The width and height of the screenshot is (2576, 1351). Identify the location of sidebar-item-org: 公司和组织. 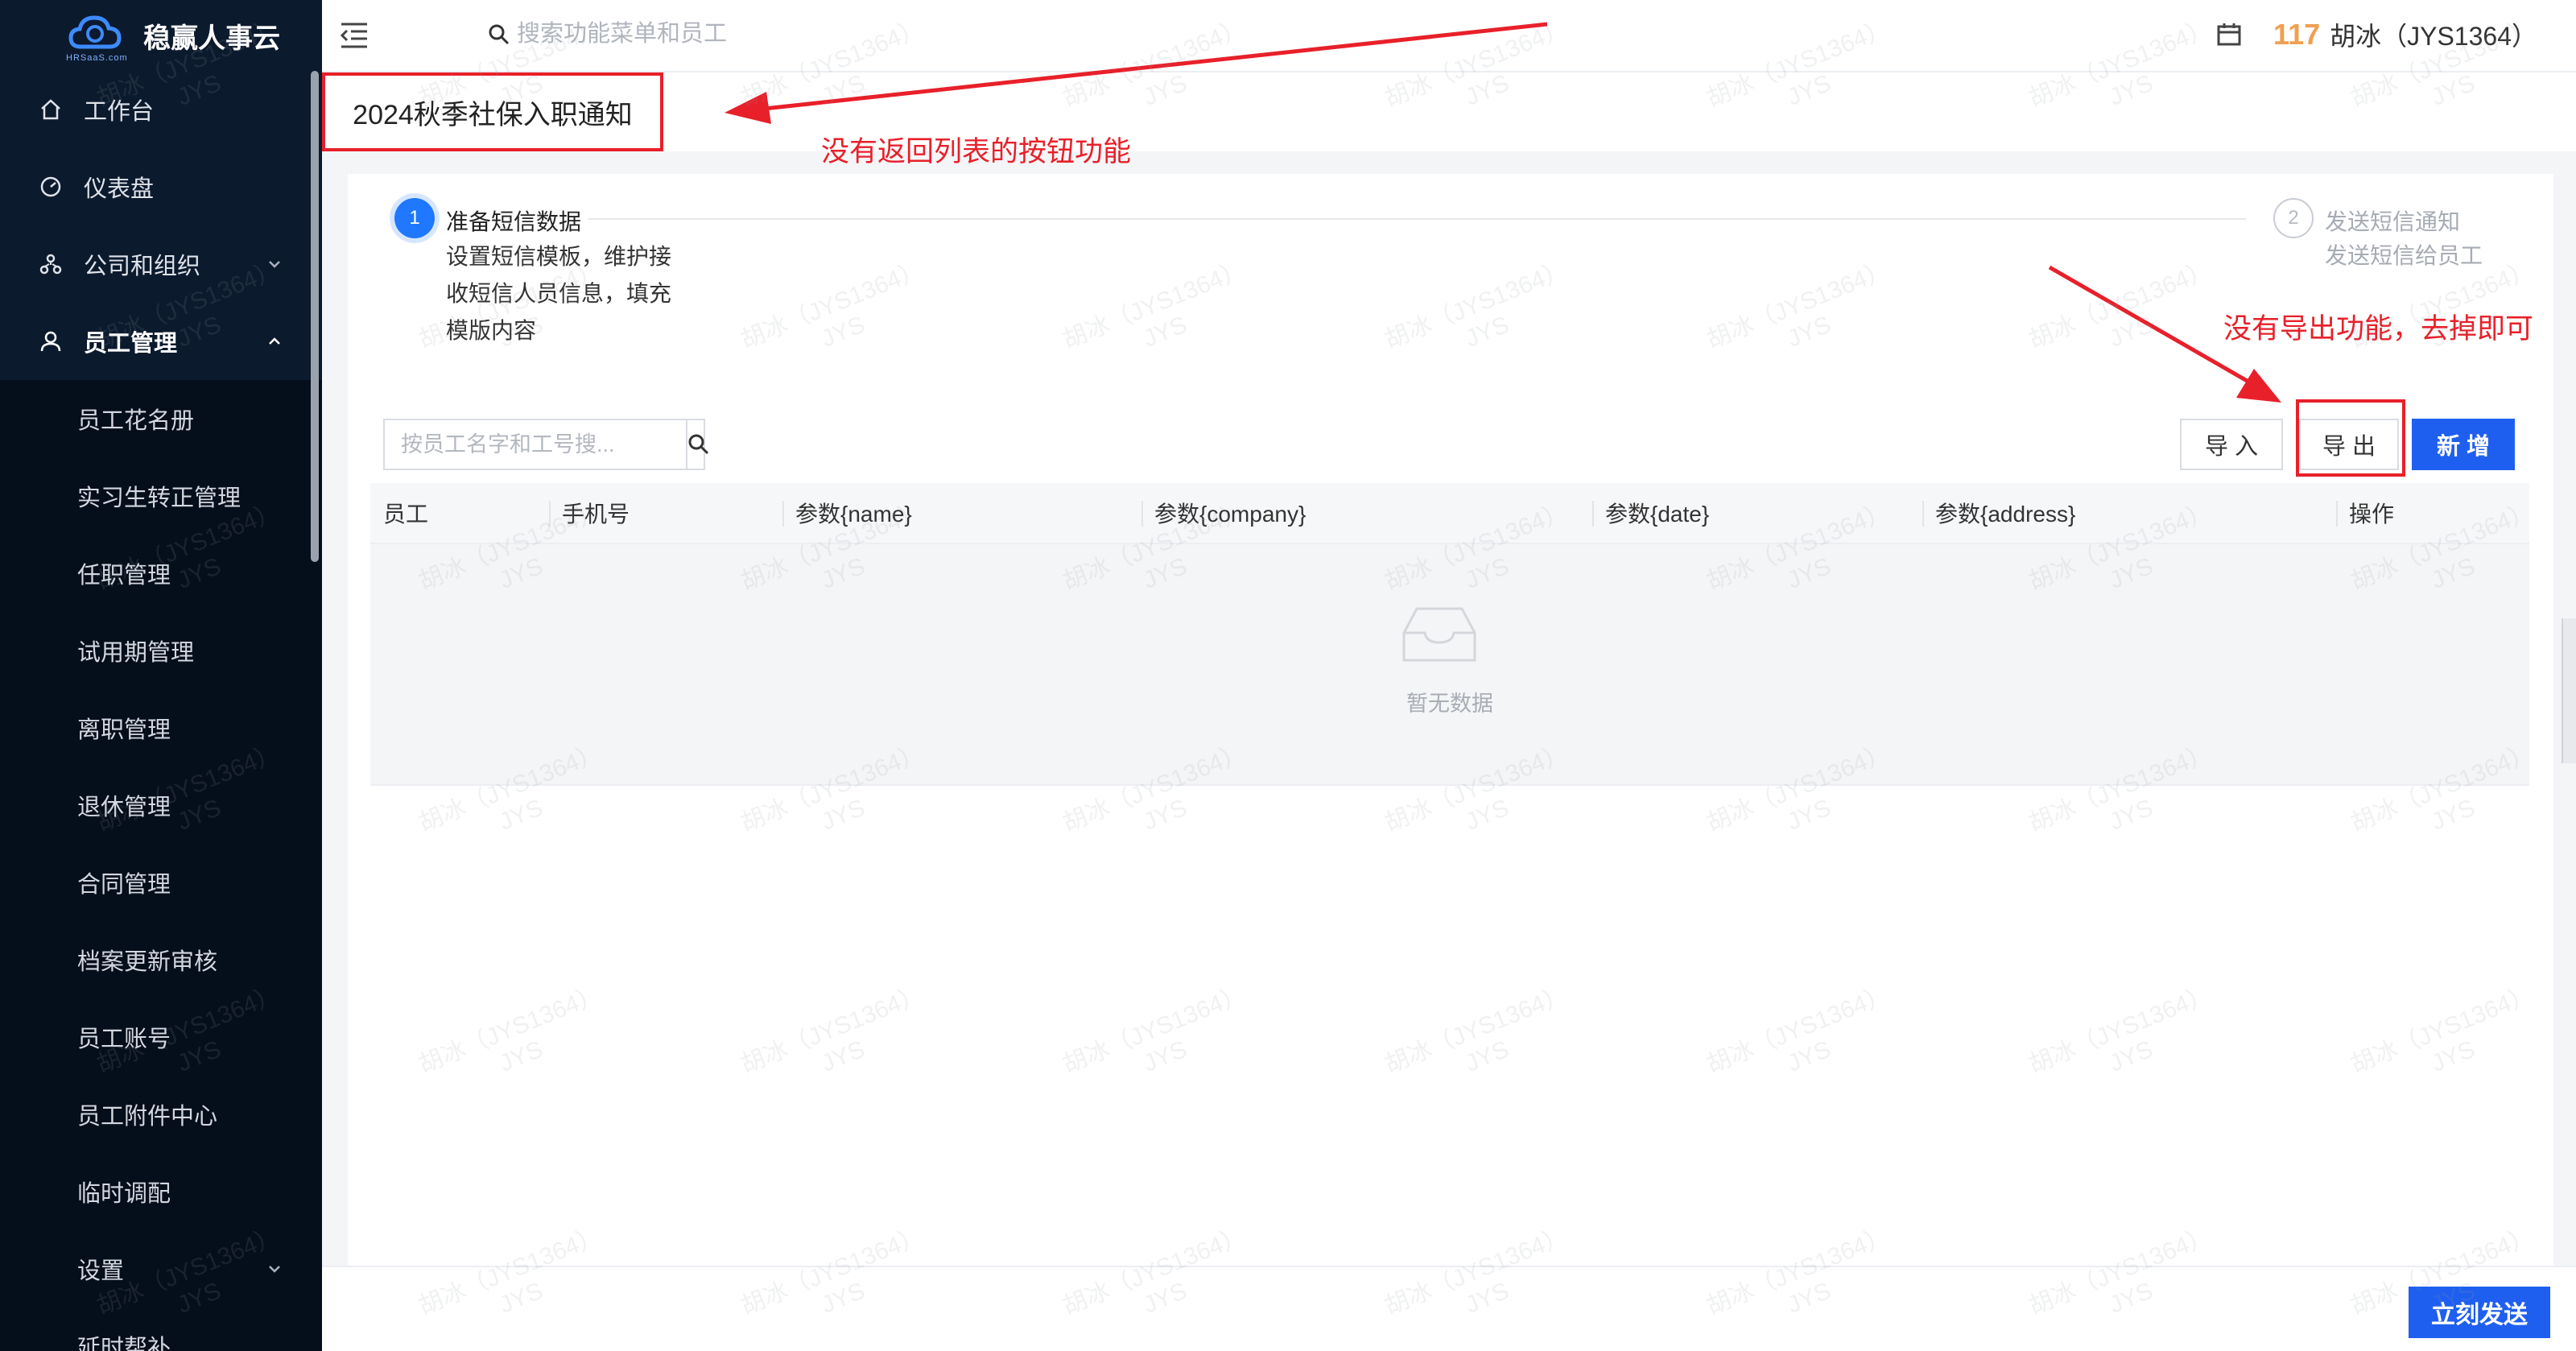
(161, 264).